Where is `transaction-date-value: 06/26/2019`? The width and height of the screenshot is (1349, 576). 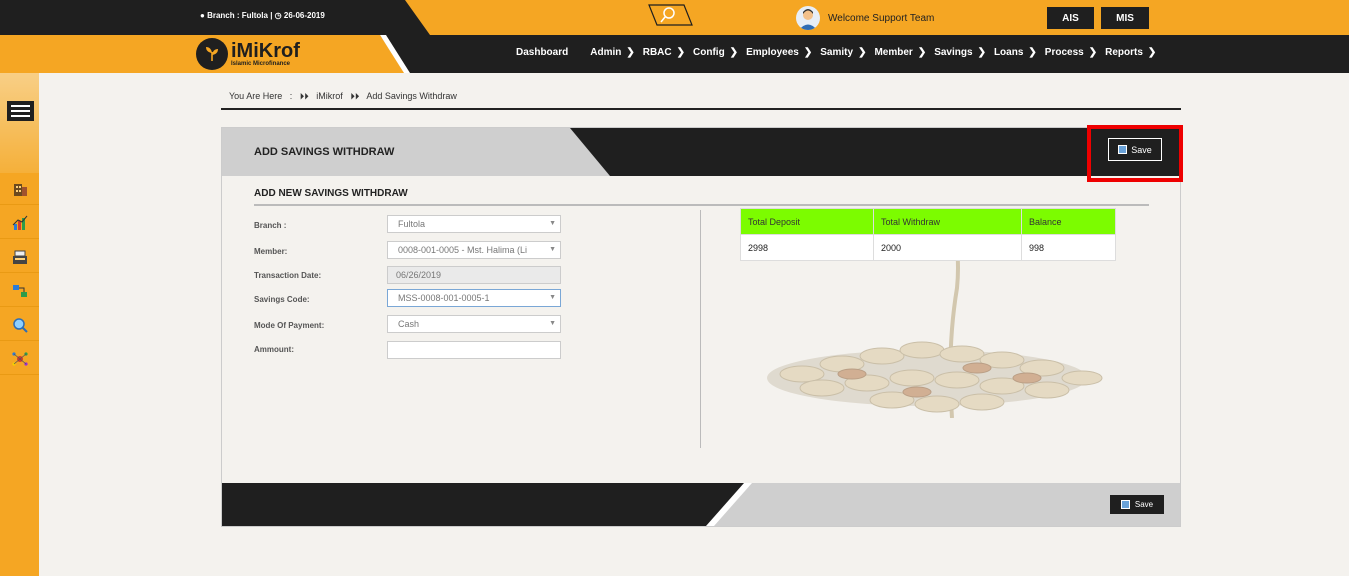 transaction-date-value: 06/26/2019 is located at coordinates (419, 275).